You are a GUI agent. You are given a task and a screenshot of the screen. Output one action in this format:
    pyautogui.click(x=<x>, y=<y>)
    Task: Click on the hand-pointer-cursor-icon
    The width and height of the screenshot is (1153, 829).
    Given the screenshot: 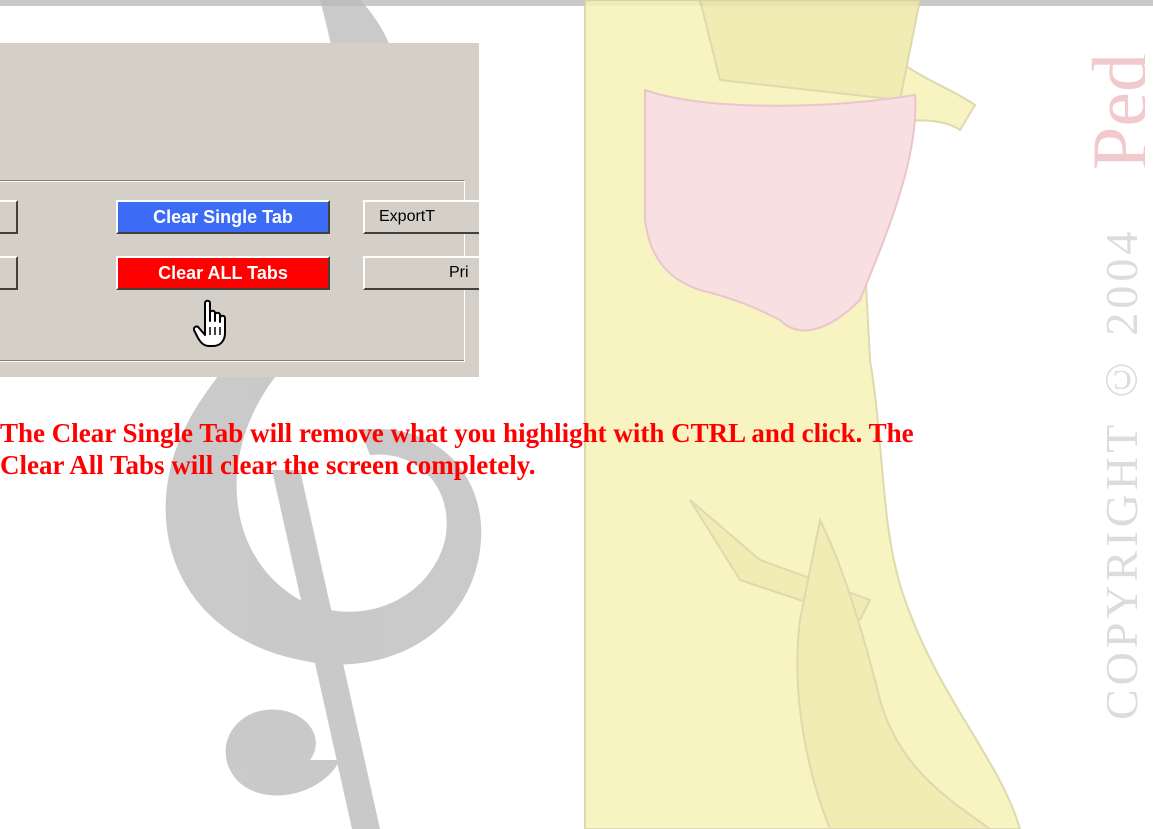 What is the action you would take?
    pyautogui.click(x=209, y=323)
    